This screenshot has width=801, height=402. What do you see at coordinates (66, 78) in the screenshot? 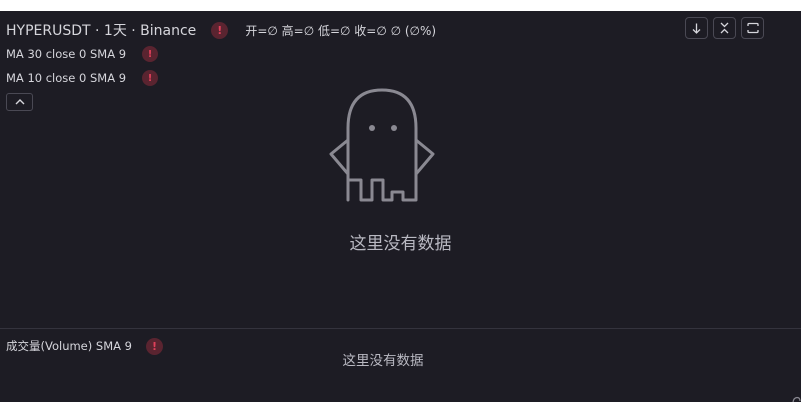
I see `indicator-label: MA 10 close 0 SMA 9` at bounding box center [66, 78].